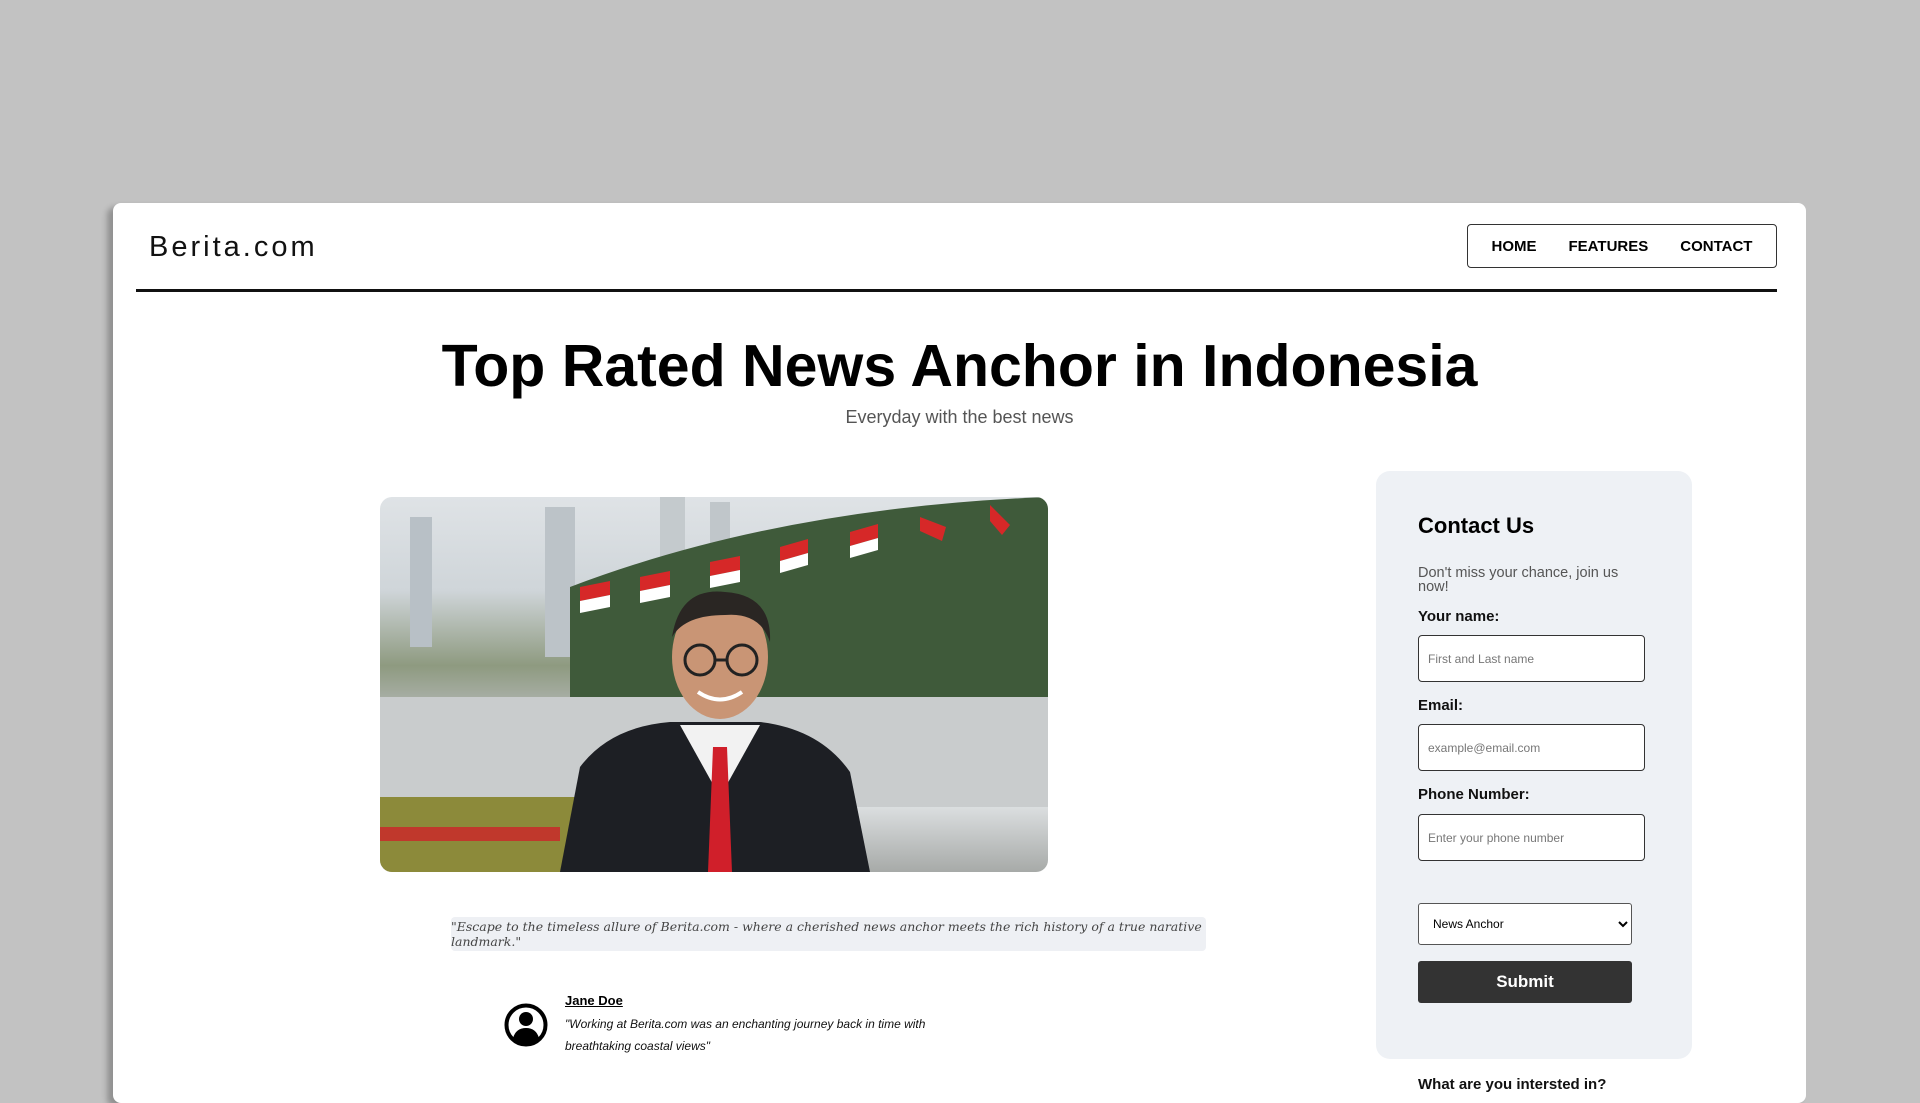 The width and height of the screenshot is (1920, 1103). I want to click on email-input, so click(1531, 747).